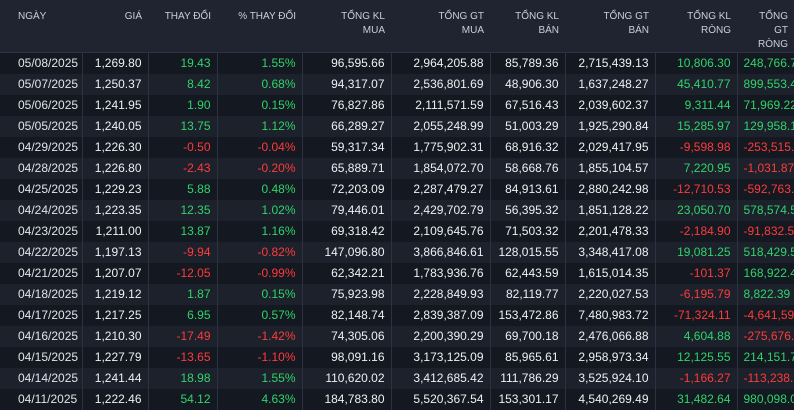  I want to click on net-value-cell: 214,151.75, so click(765, 357).